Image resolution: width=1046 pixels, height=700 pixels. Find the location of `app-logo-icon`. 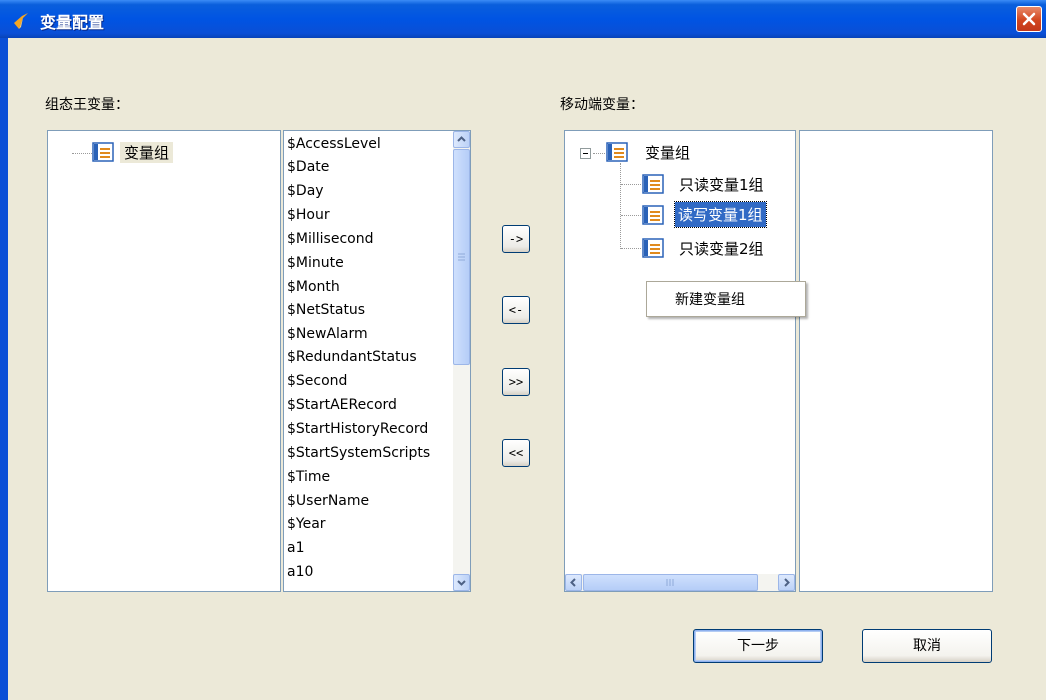

app-logo-icon is located at coordinates (21, 21).